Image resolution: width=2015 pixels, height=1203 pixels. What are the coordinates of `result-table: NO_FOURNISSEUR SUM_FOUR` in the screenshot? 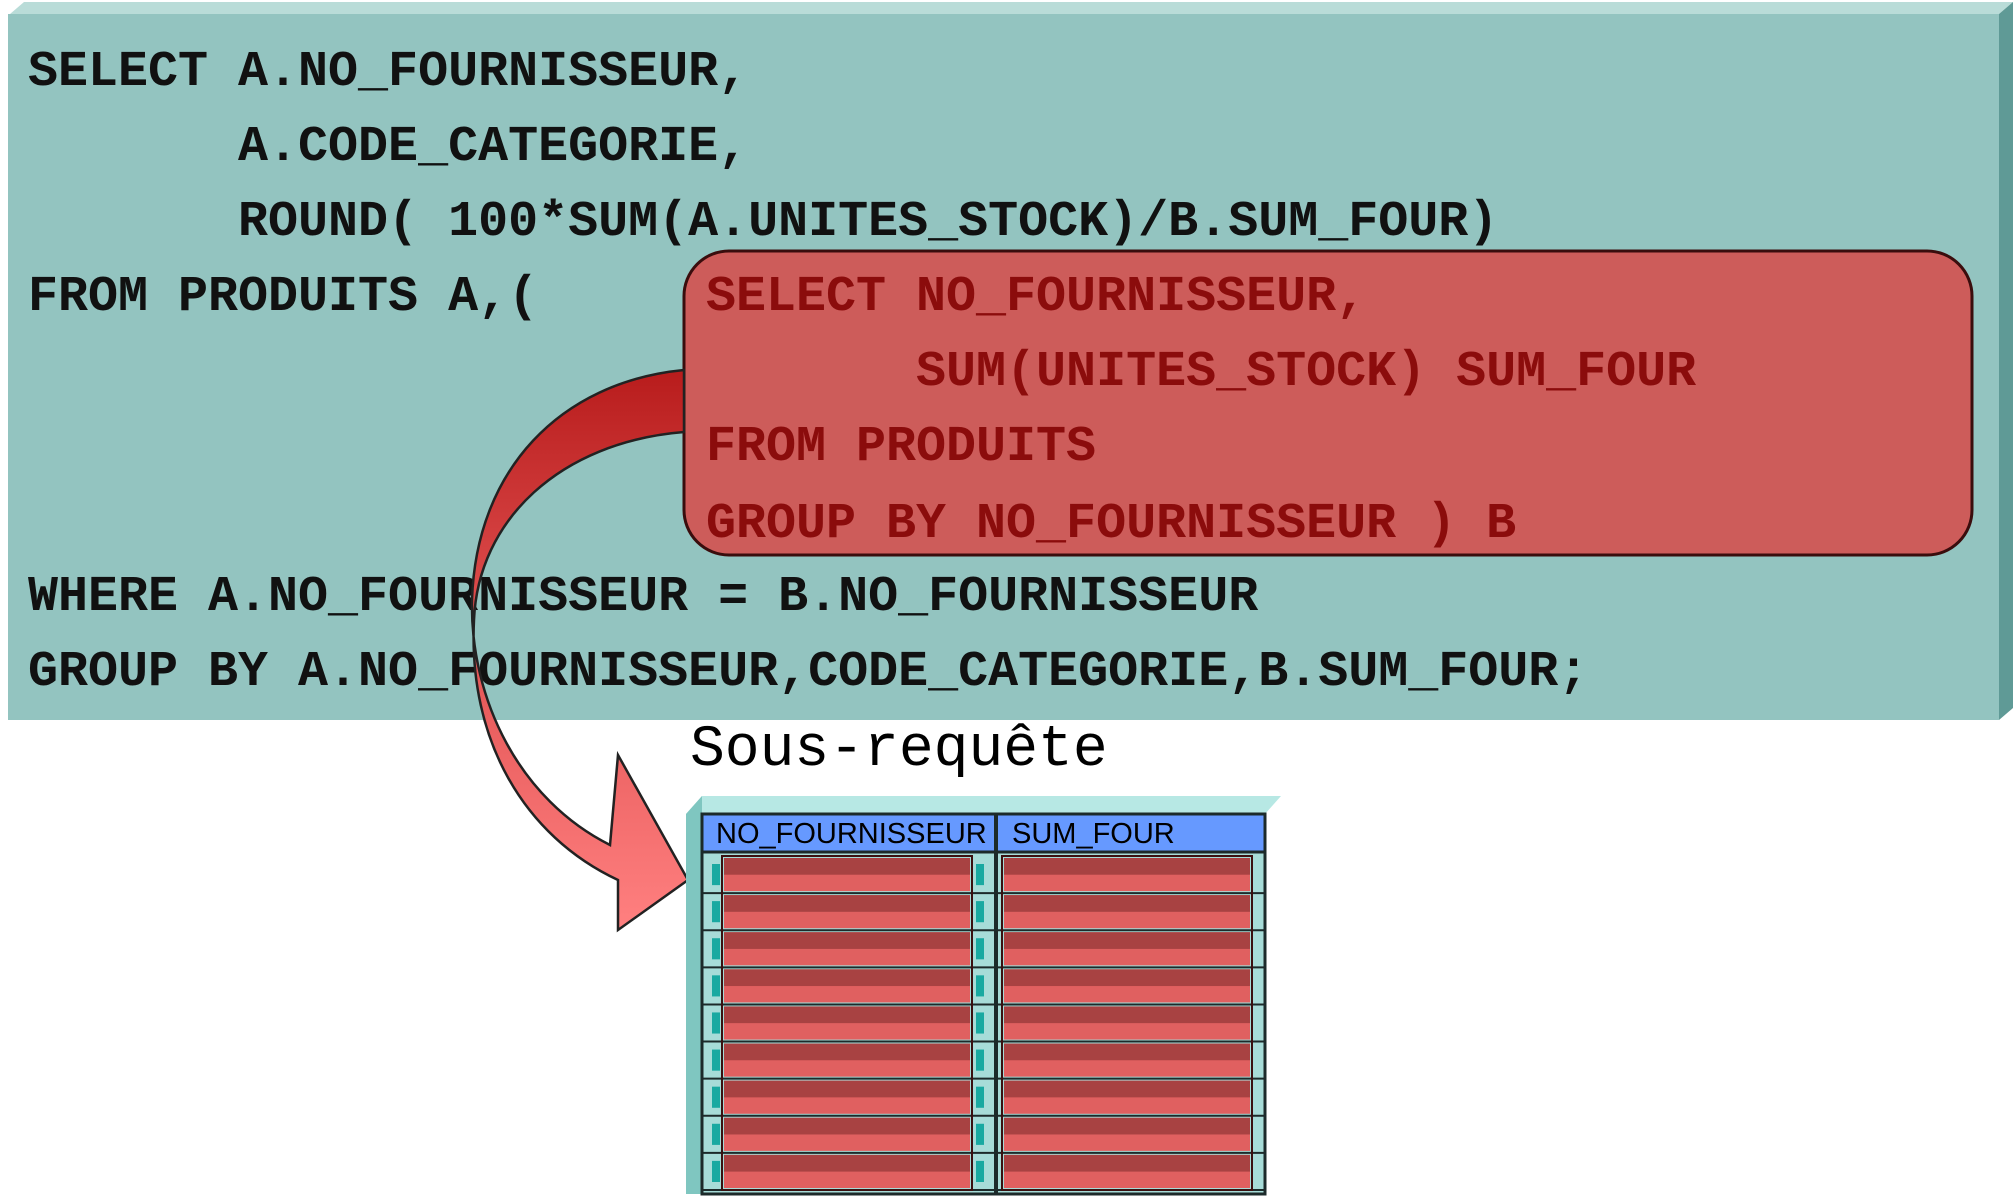 It's located at (983, 996).